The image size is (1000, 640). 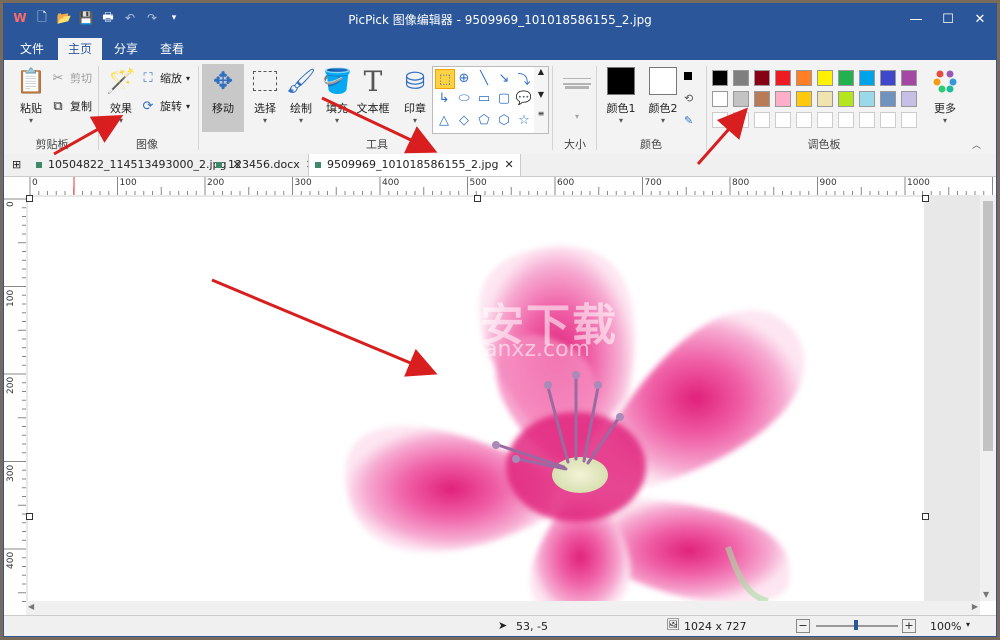 I want to click on chevron-down-icon: ▾, so click(x=968, y=624).